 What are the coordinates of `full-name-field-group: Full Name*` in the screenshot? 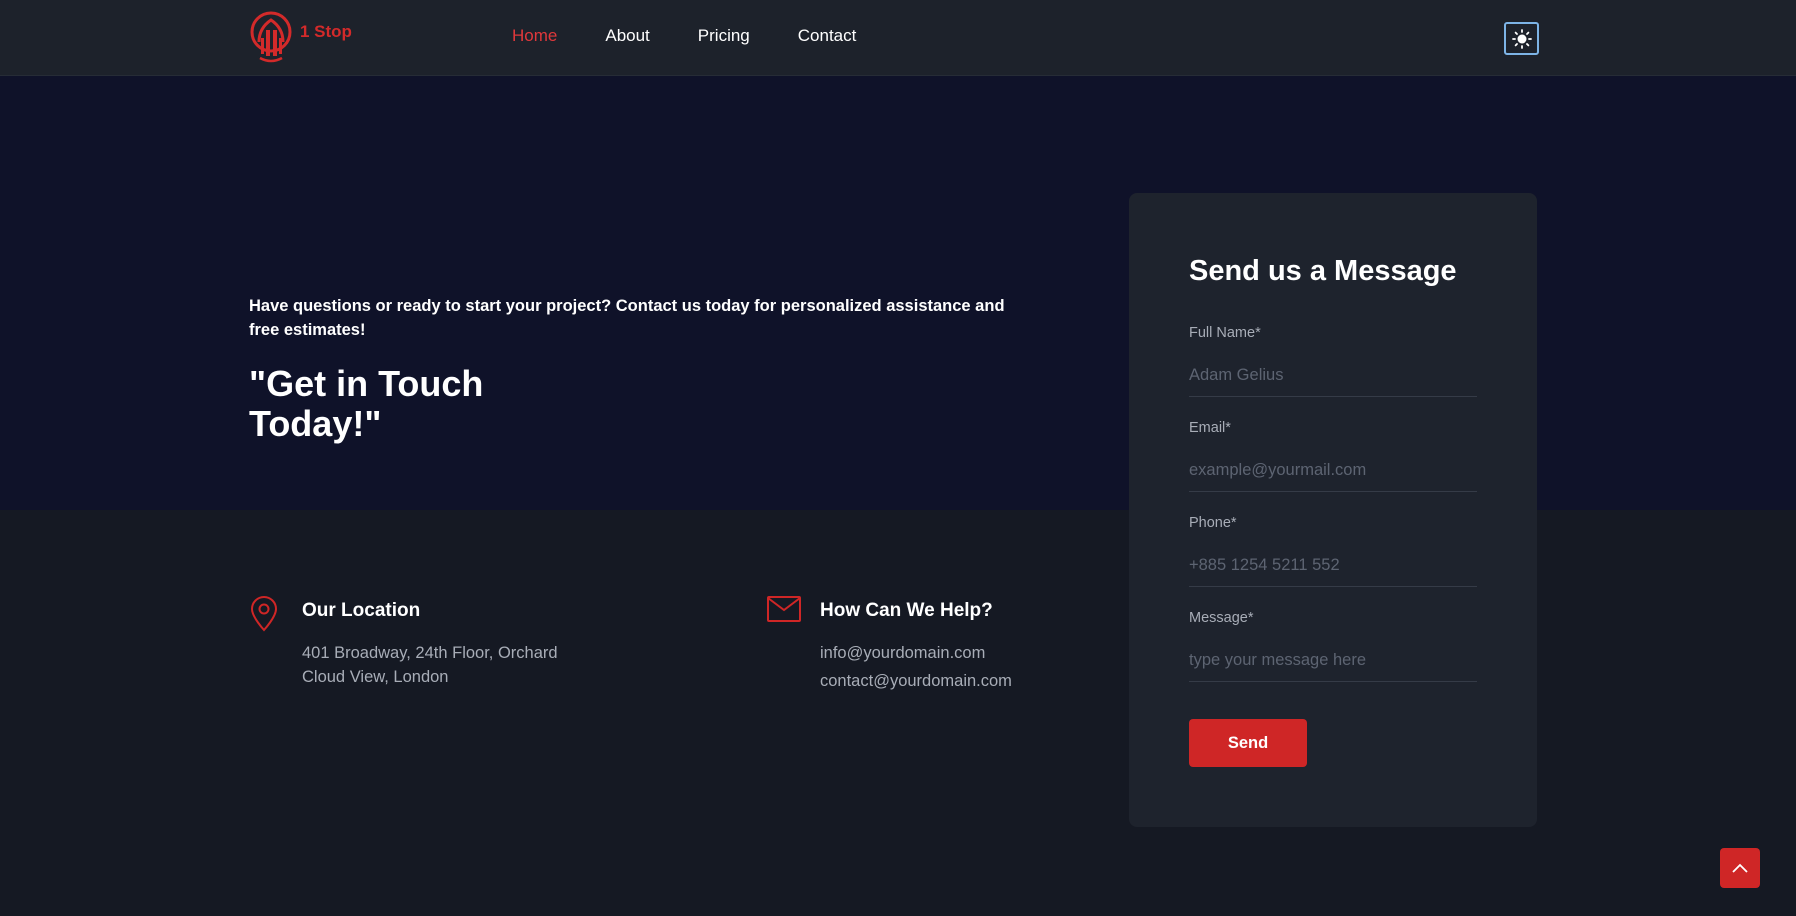 It's located at (1333, 361).